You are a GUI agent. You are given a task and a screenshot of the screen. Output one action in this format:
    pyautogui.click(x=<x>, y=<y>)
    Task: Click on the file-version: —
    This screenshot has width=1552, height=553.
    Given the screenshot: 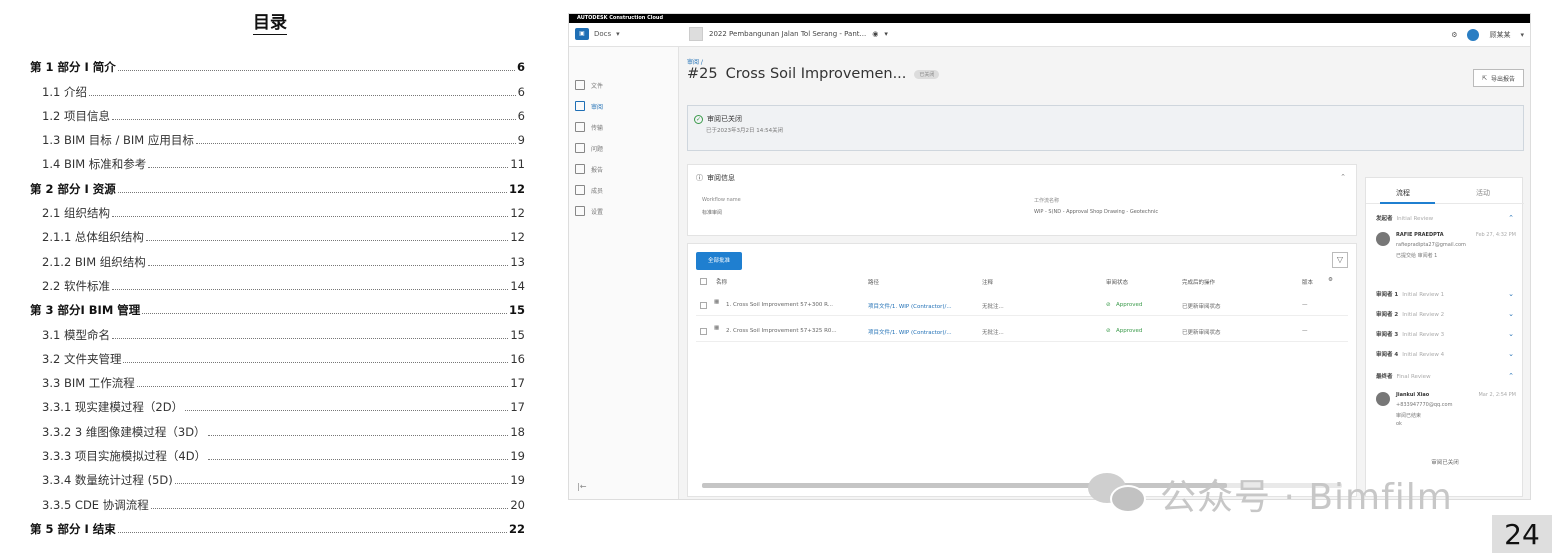 What is the action you would take?
    pyautogui.click(x=1305, y=331)
    